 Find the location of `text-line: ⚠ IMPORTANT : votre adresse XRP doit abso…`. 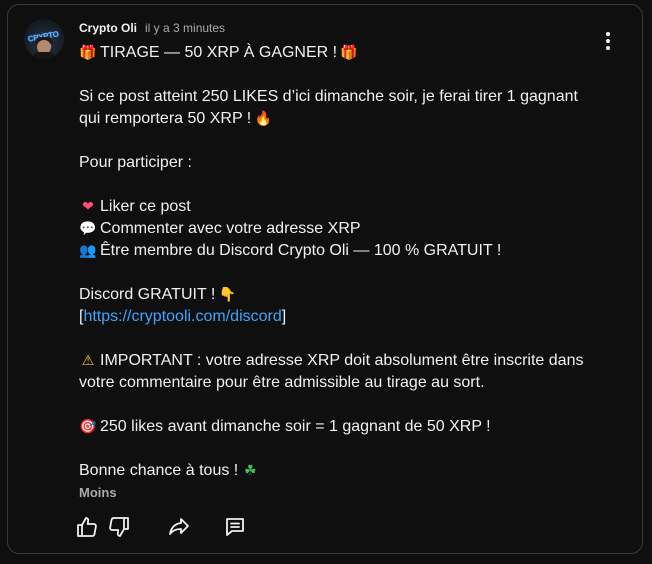

text-line: ⚠ IMPORTANT : votre adresse XRP doit abso… is located at coordinates (349, 361).